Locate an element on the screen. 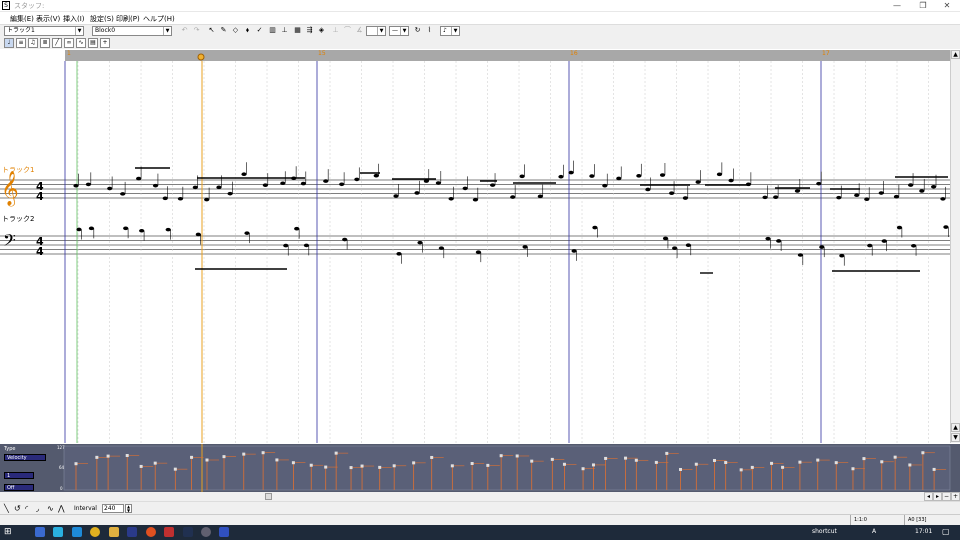  velocity-type-select: Velocity is located at coordinates (25, 457).